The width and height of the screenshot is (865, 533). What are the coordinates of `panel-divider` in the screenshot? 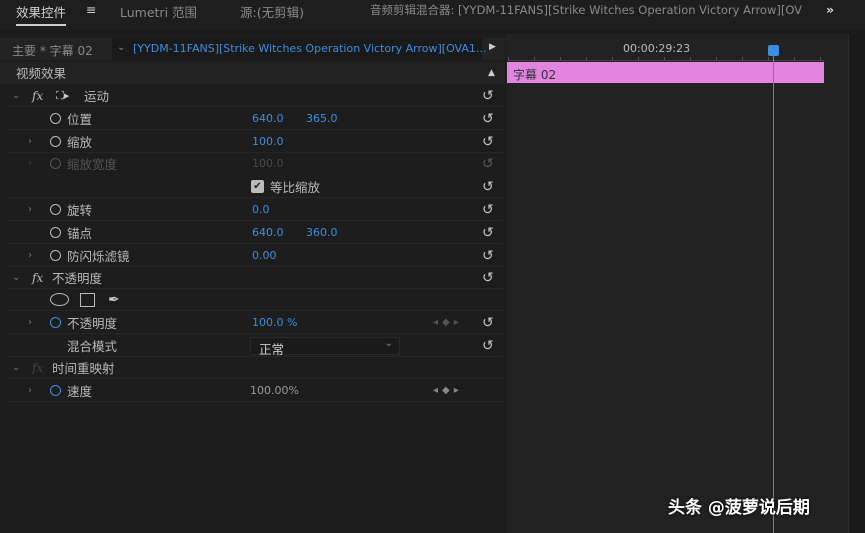 It's located at (856, 283).